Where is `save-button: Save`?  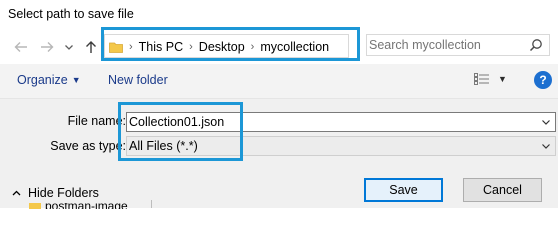
save-button: Save is located at coordinates (403, 190).